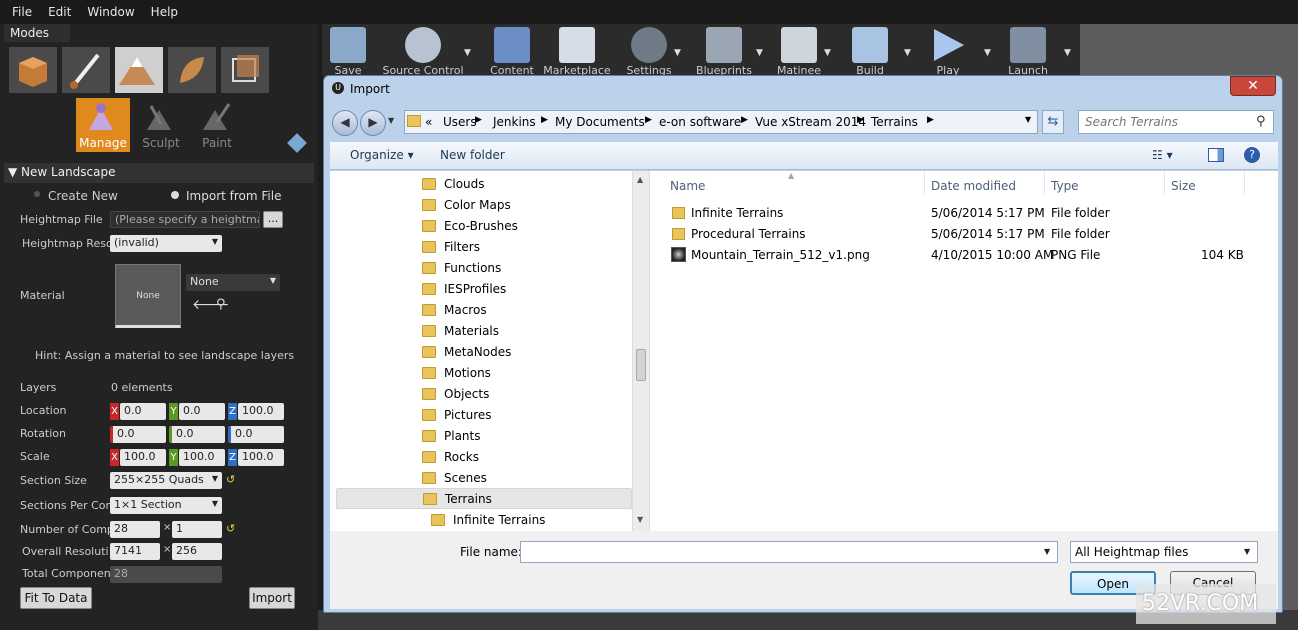 This screenshot has height=630, width=1298. What do you see at coordinates (148, 296) in the screenshot?
I see `material-thumbnail: None` at bounding box center [148, 296].